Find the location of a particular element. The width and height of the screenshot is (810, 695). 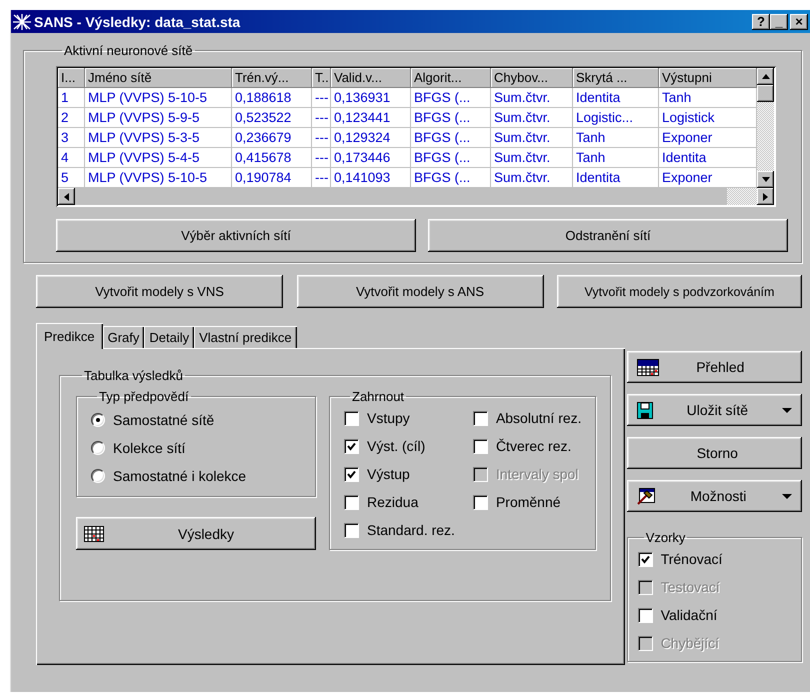

table-cell: 0,236679 is located at coordinates (272, 138).